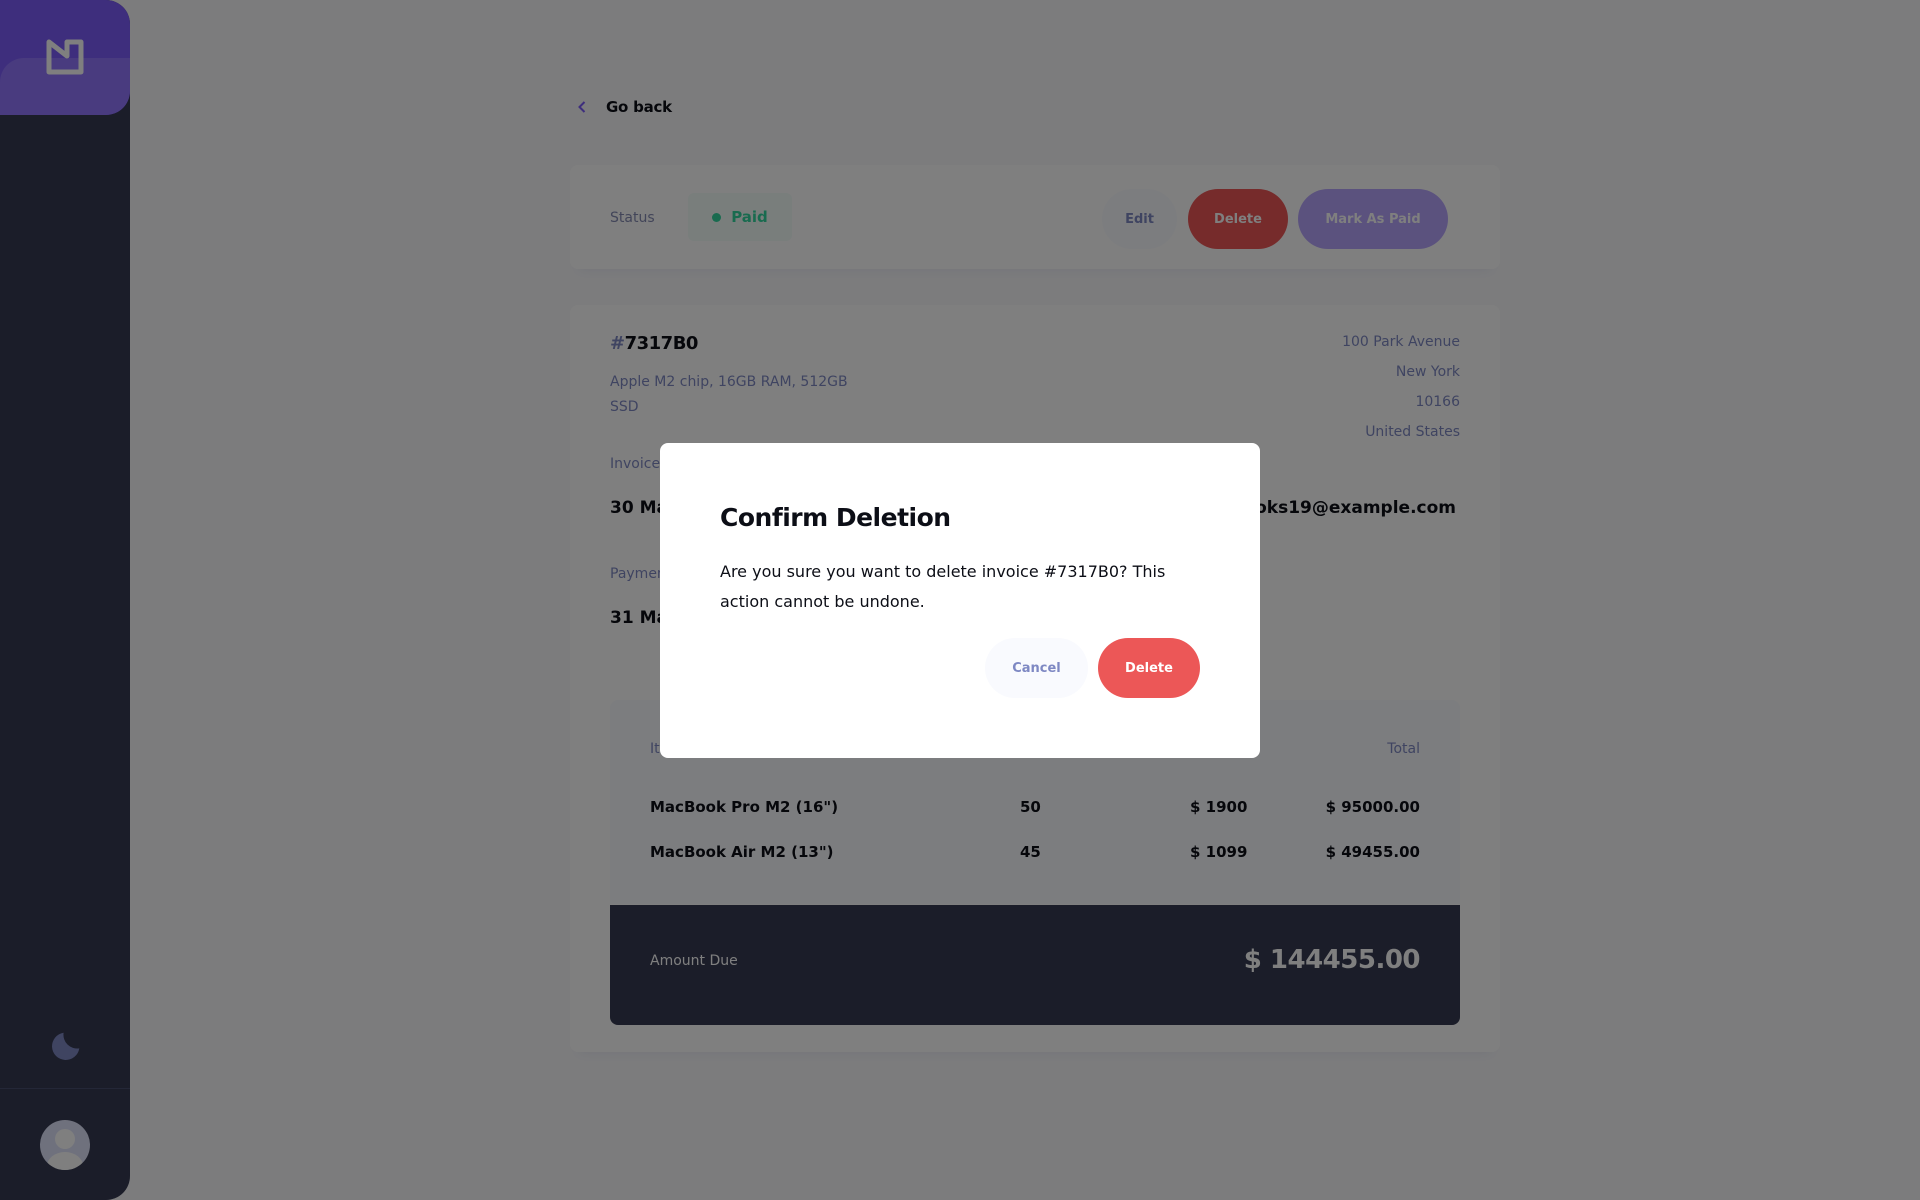 Image resolution: width=1920 pixels, height=1200 pixels. What do you see at coordinates (835, 517) in the screenshot?
I see `dialog-title: Confirm Deletion` at bounding box center [835, 517].